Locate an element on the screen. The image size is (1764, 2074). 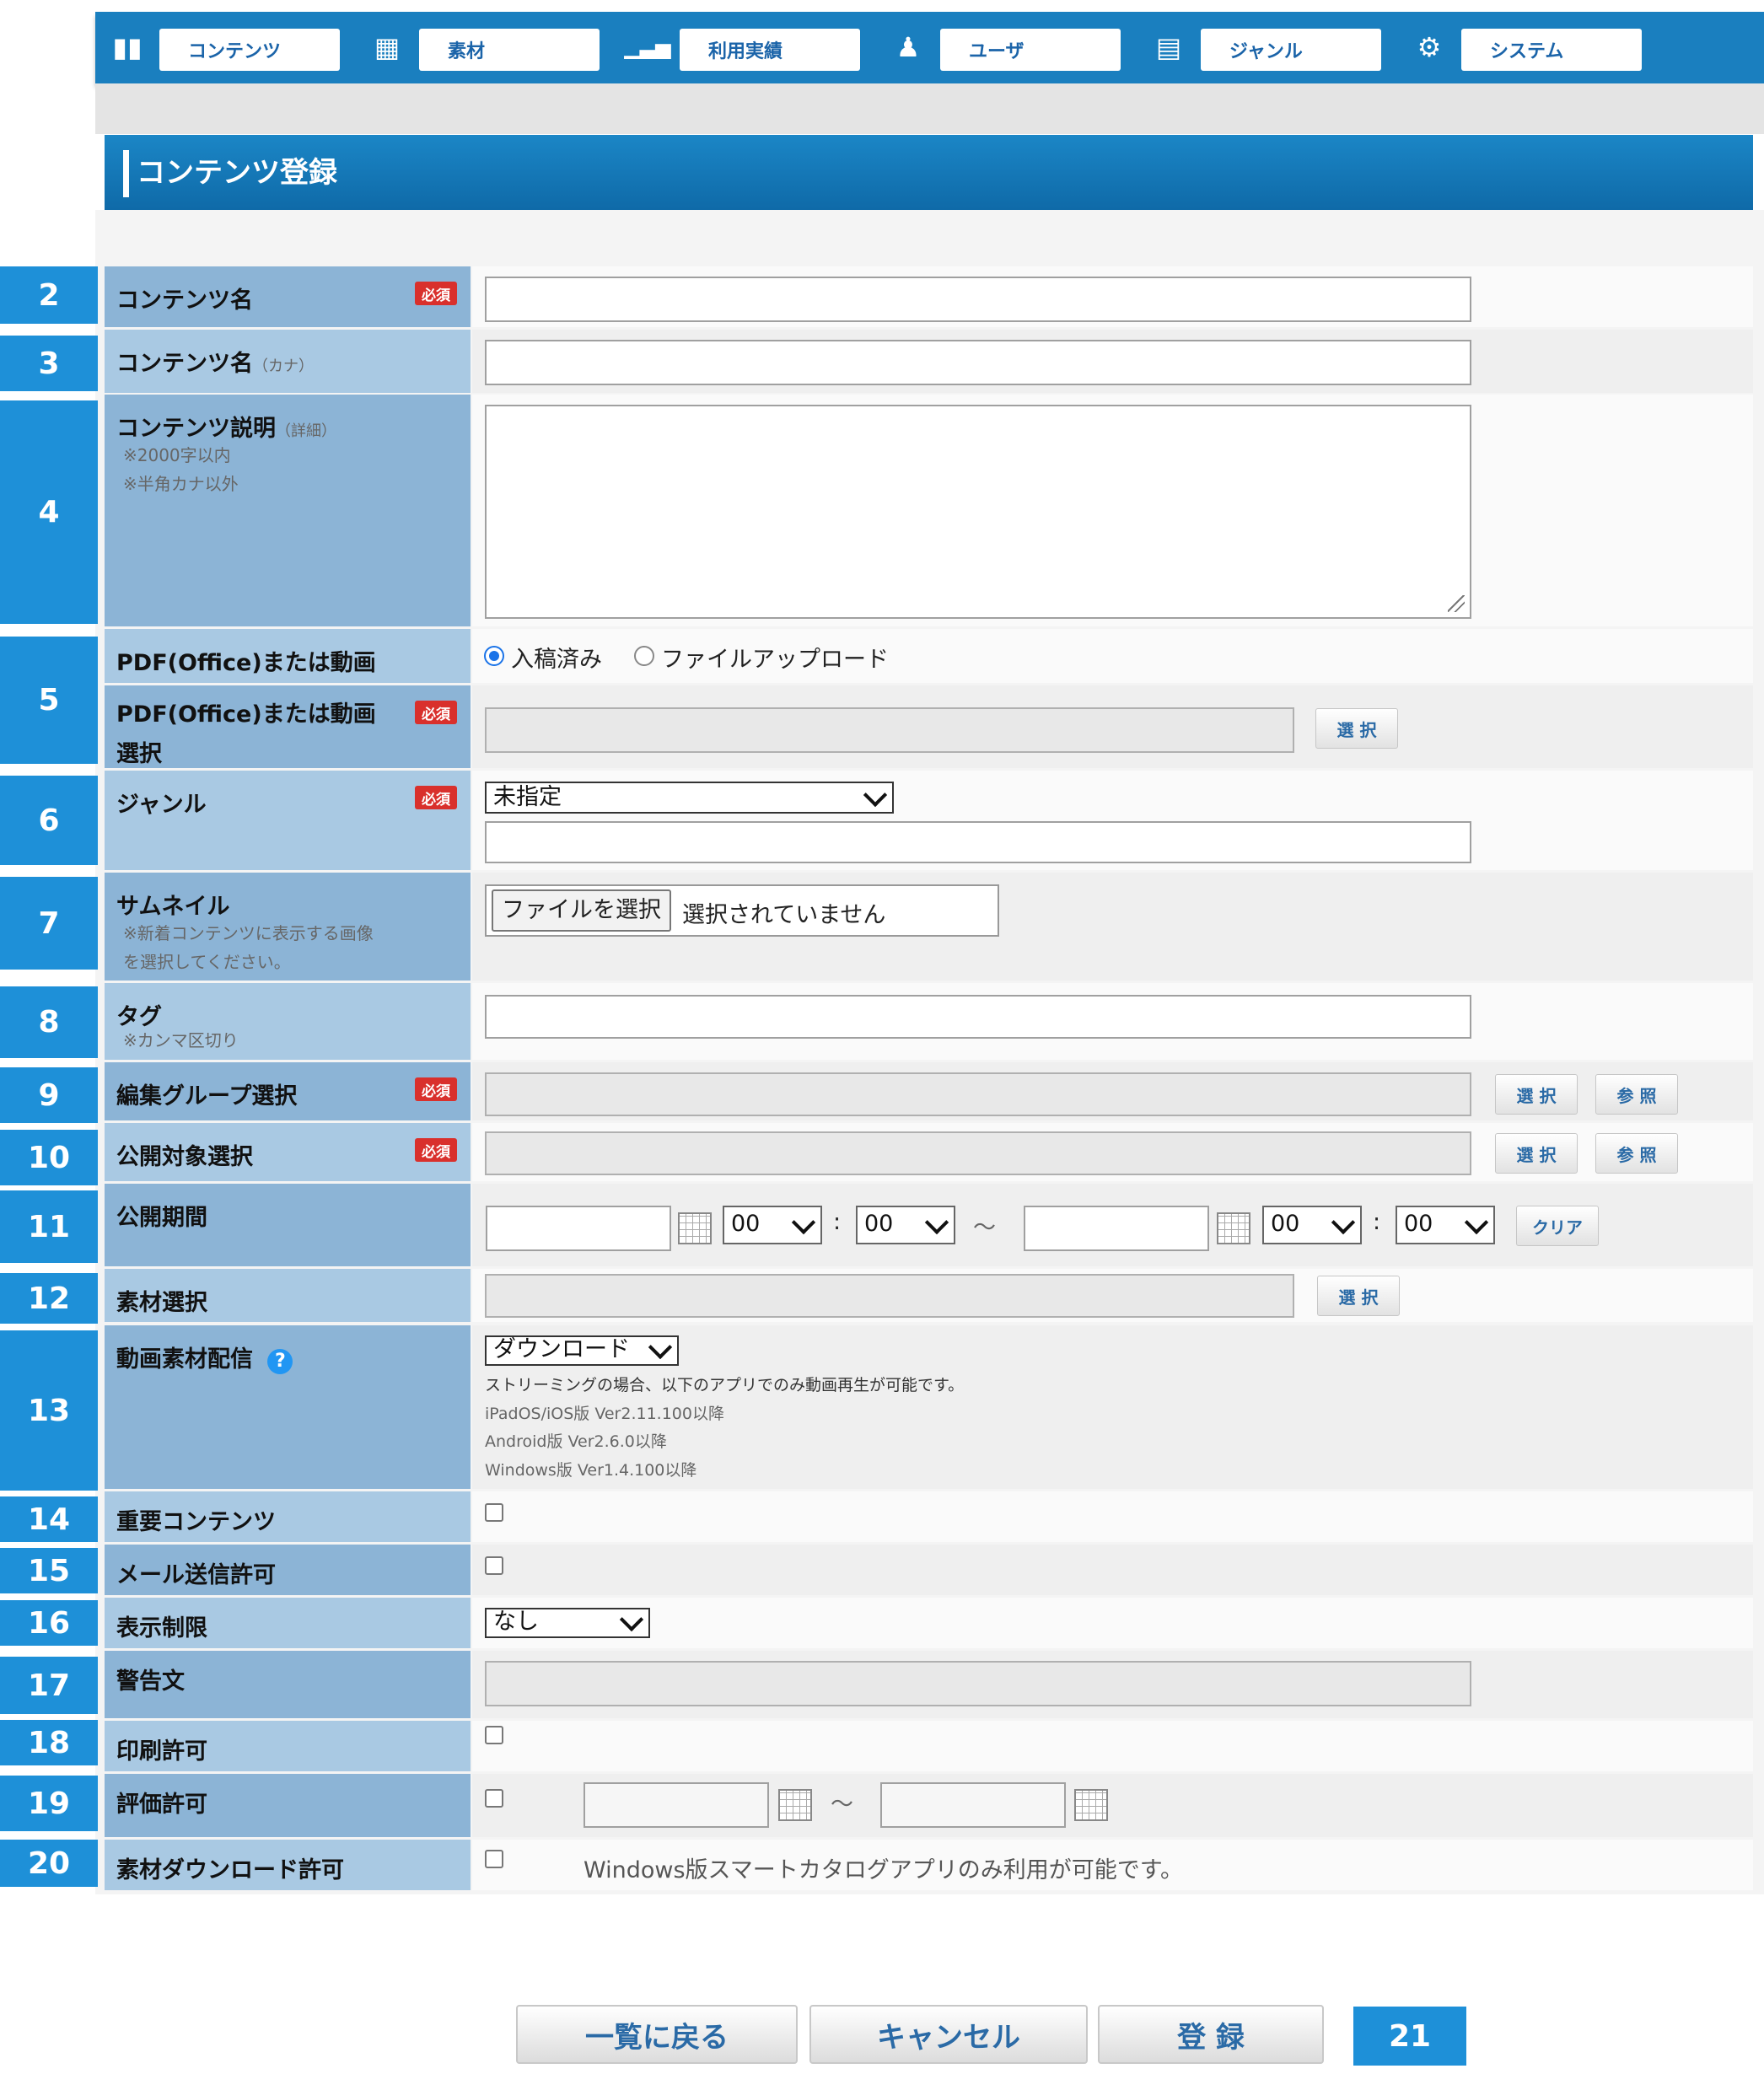
publish-period-clear-button: クリア is located at coordinates (1557, 1226).